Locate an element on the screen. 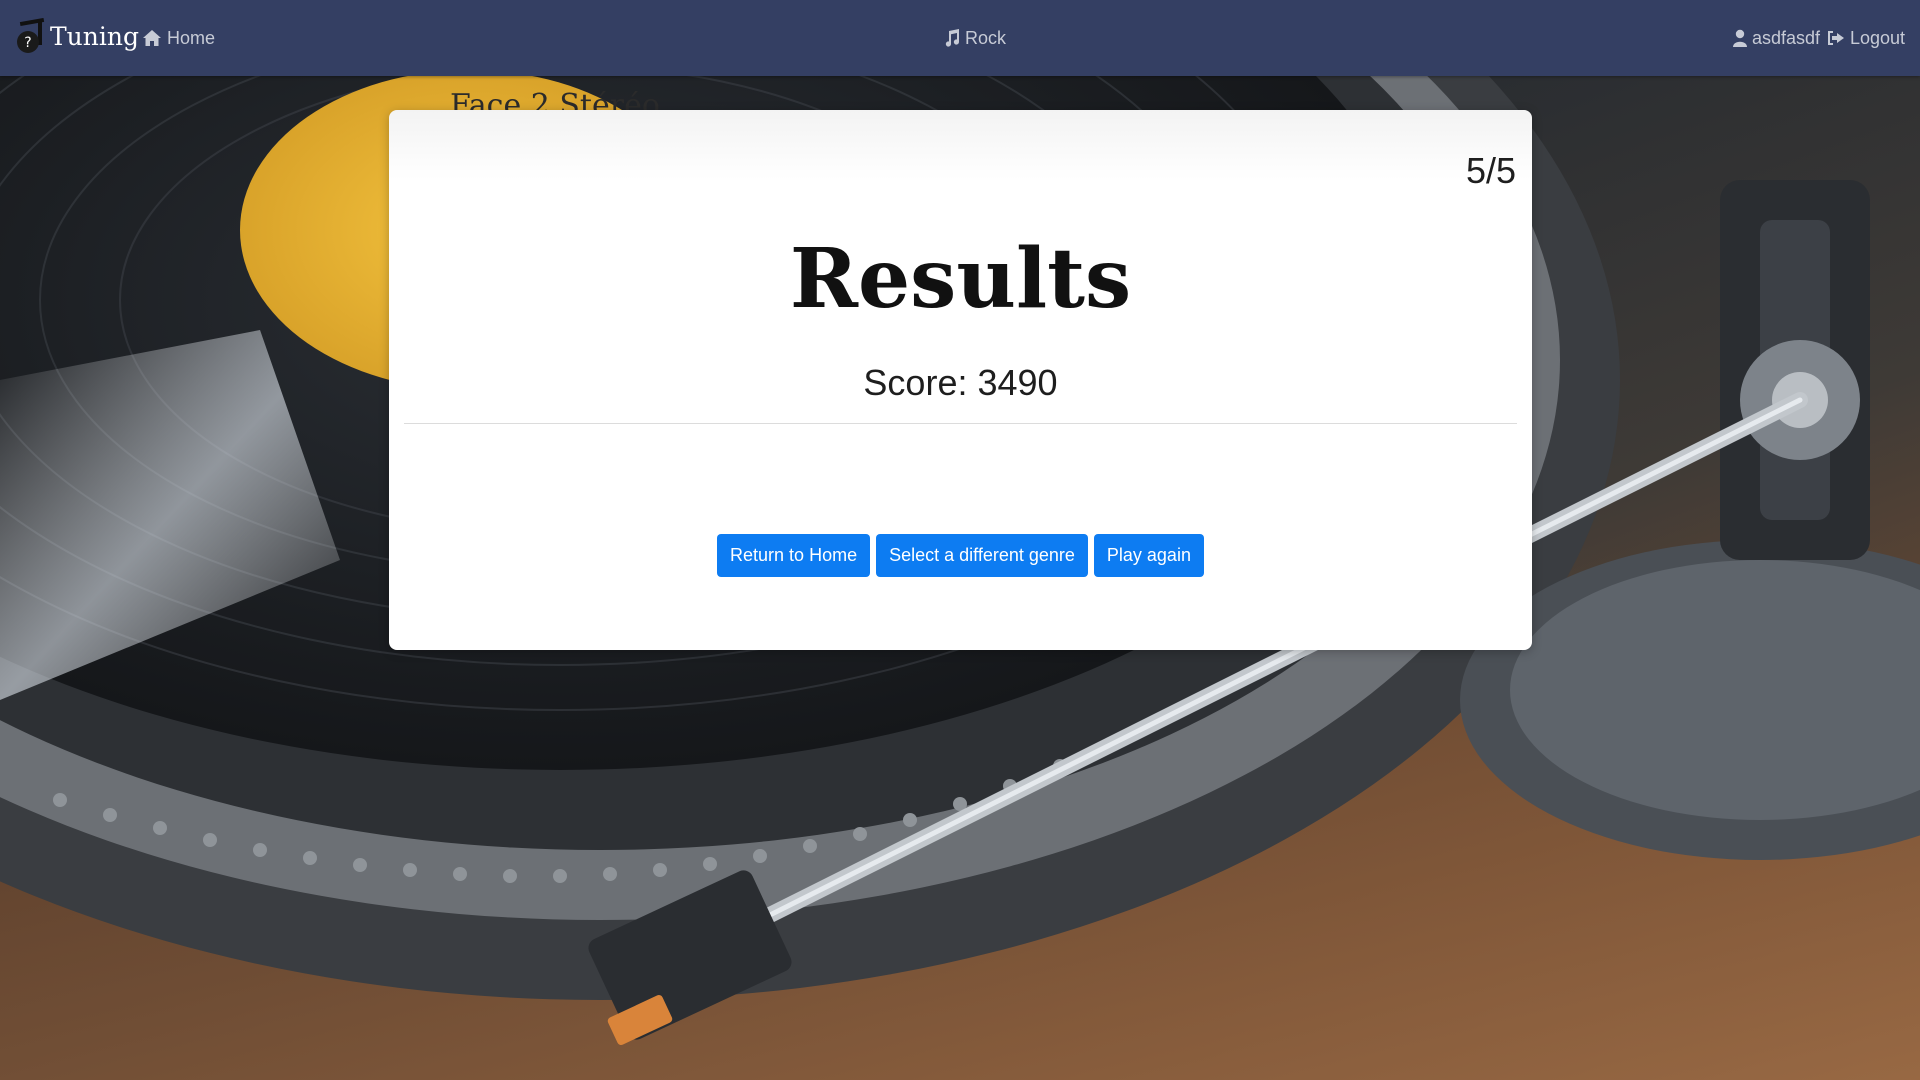 This screenshot has width=1920, height=1080. divider is located at coordinates (960, 423).